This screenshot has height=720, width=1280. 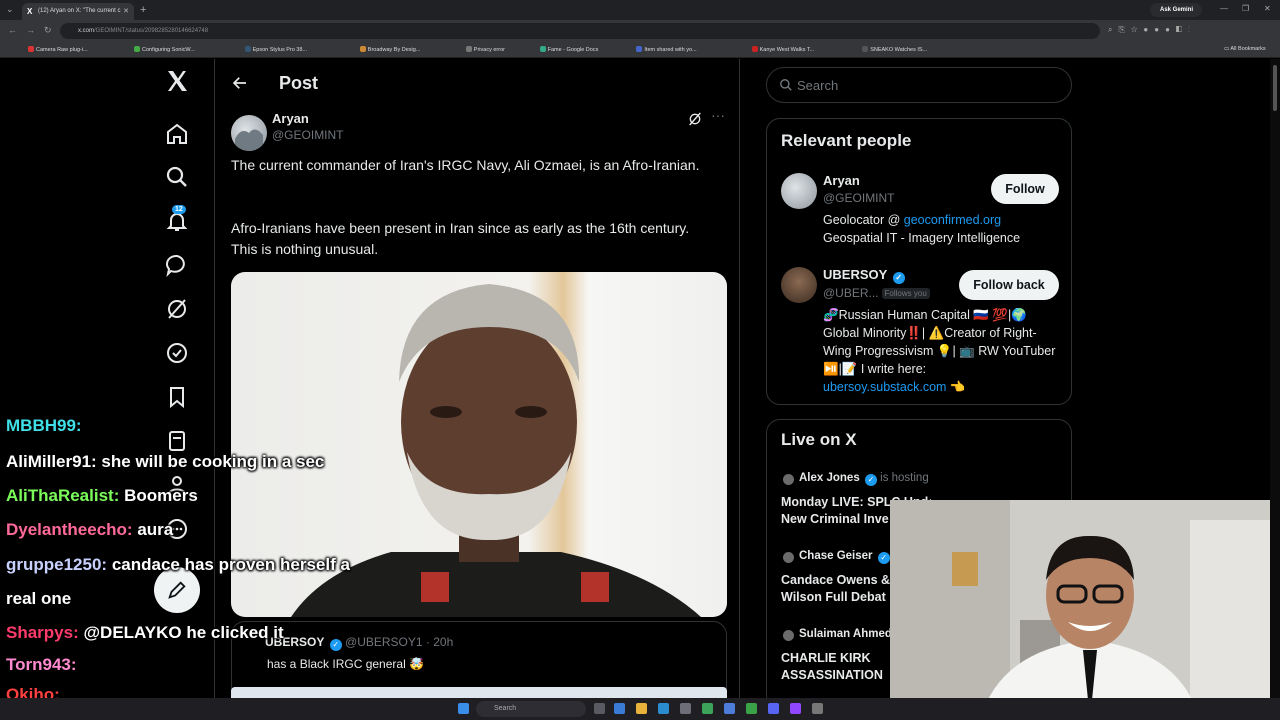 What do you see at coordinates (1267, 8) in the screenshot?
I see `close-window-icon: ✕` at bounding box center [1267, 8].